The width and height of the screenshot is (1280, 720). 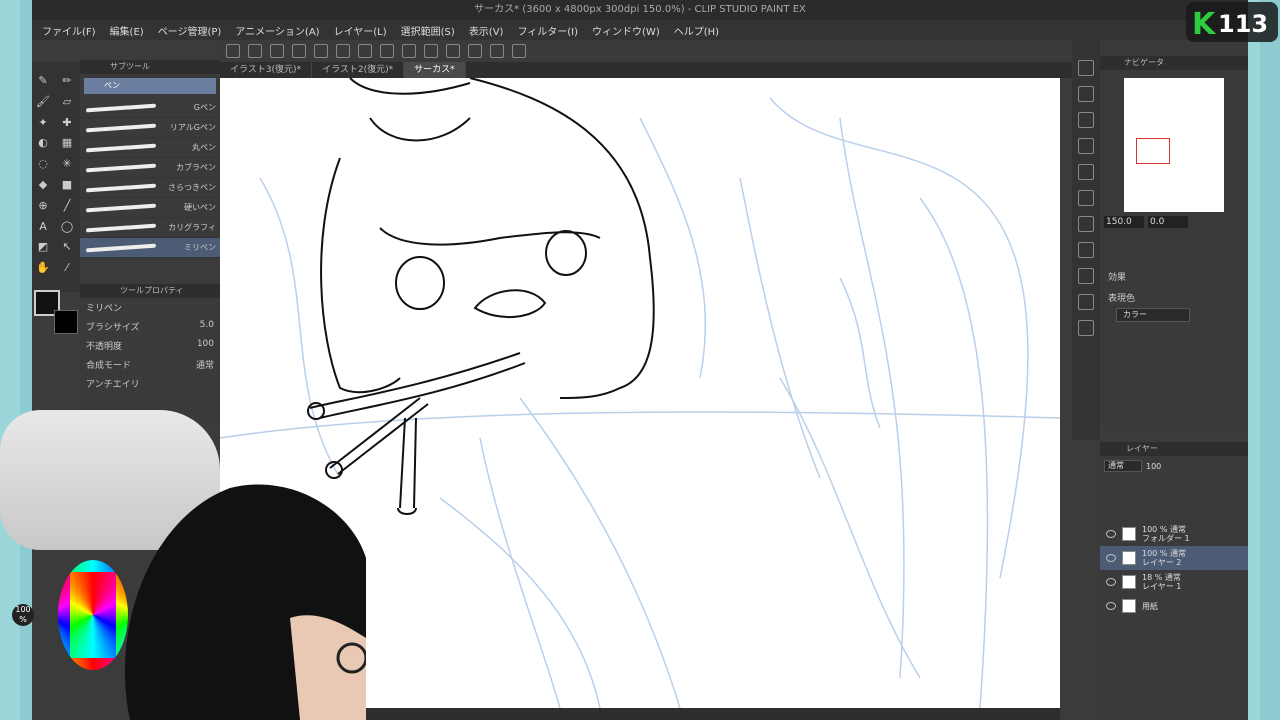 I want to click on menu-page: ページ管理(P), so click(x=190, y=30).